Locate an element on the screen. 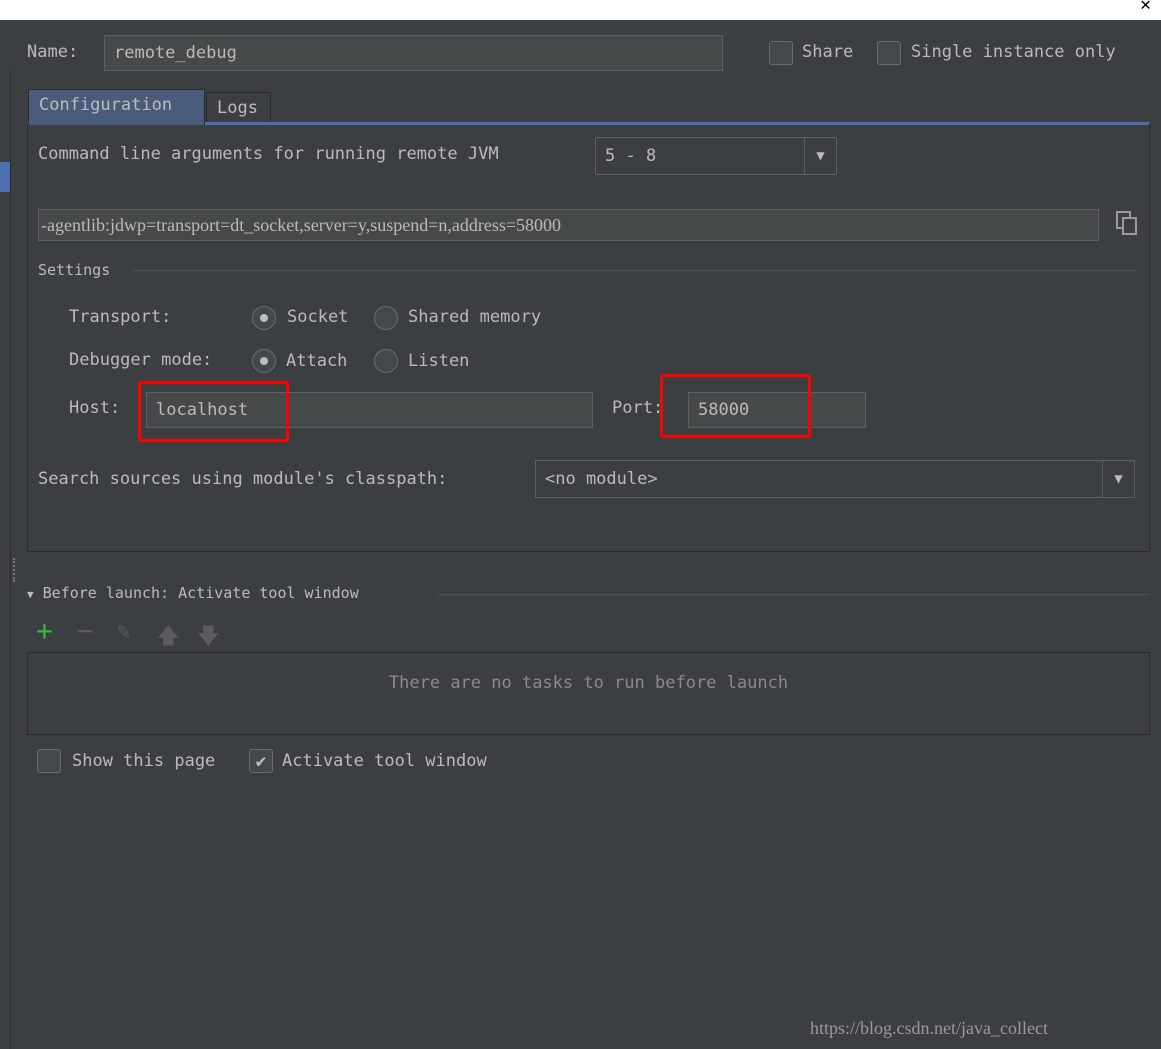 This screenshot has width=1161, height=1049. name-label: Name: is located at coordinates (53, 52).